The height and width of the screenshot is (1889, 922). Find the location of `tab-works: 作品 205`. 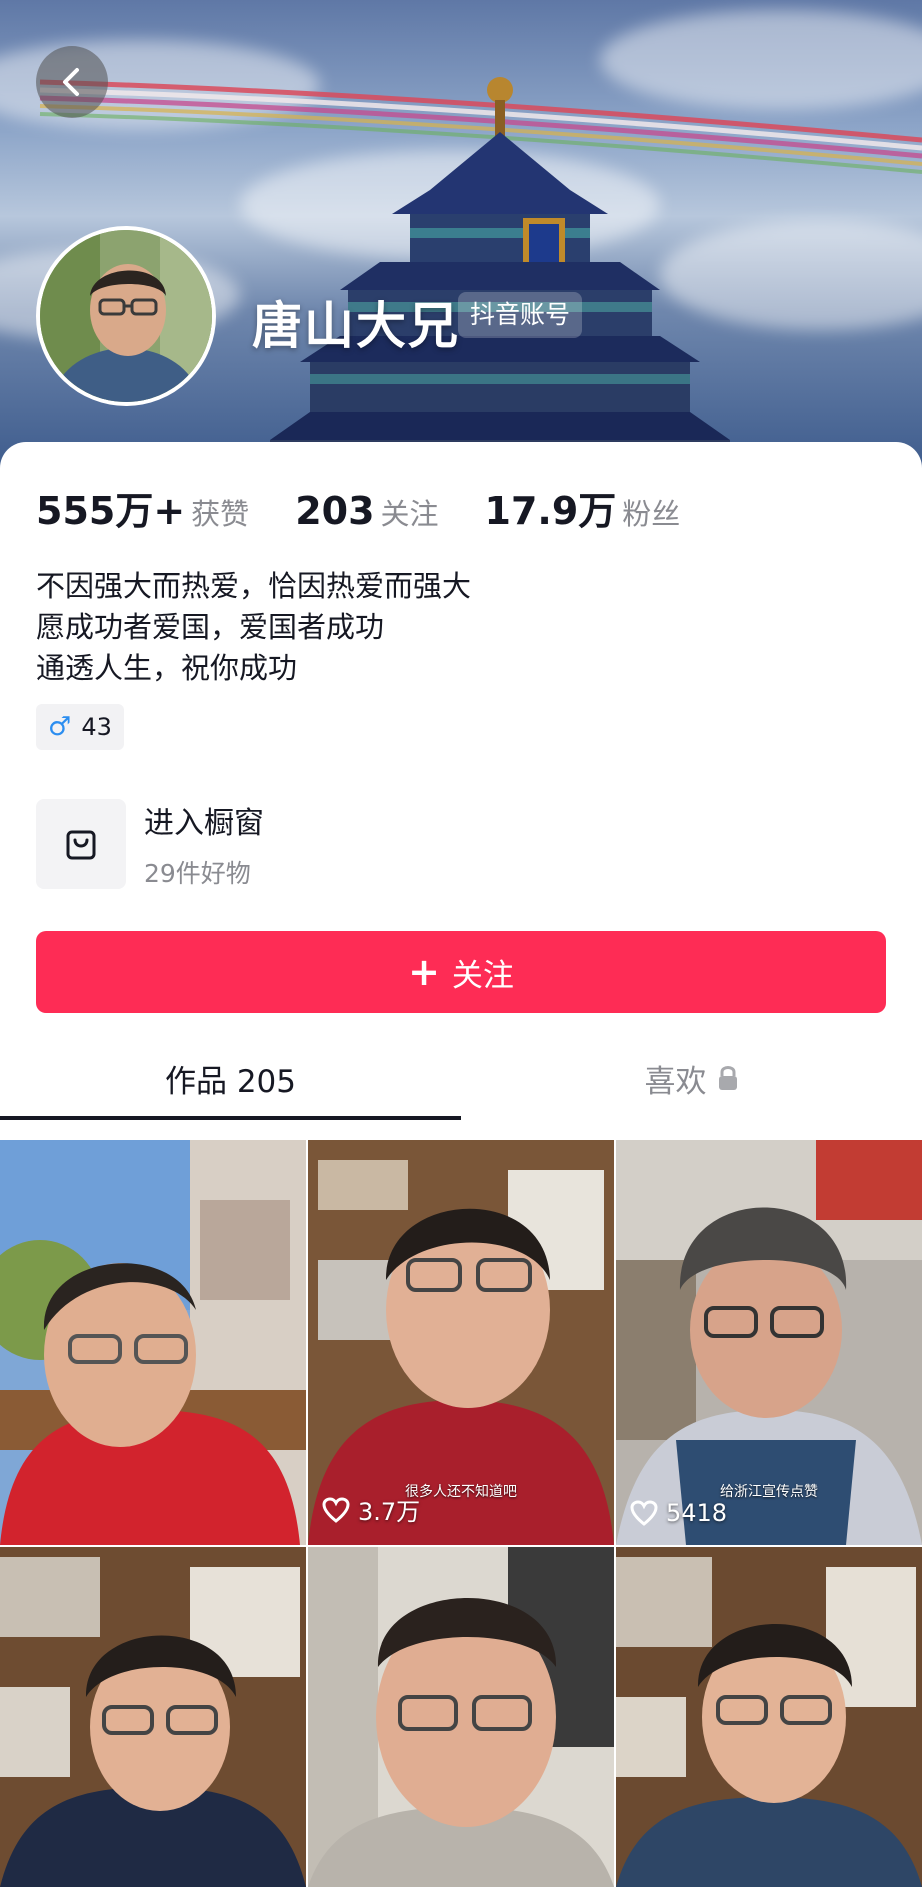

tab-works: 作品 205 is located at coordinates (230, 1078).